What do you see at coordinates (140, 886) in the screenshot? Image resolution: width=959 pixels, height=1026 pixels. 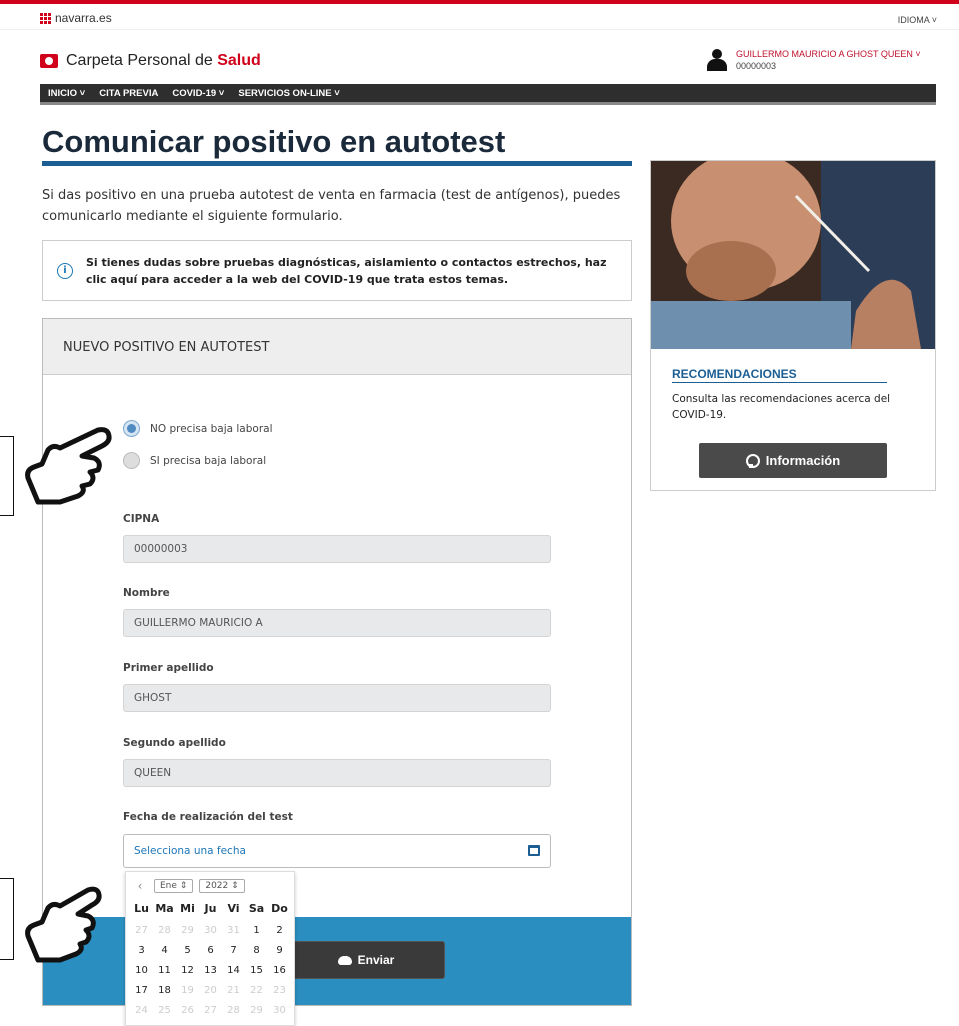 I see `chevron-left-icon: ‹` at bounding box center [140, 886].